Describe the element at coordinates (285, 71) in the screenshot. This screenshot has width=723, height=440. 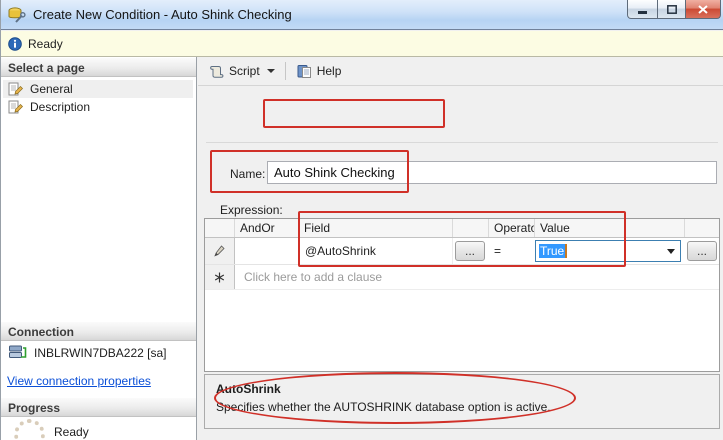
I see `toolbar-separator` at that location.